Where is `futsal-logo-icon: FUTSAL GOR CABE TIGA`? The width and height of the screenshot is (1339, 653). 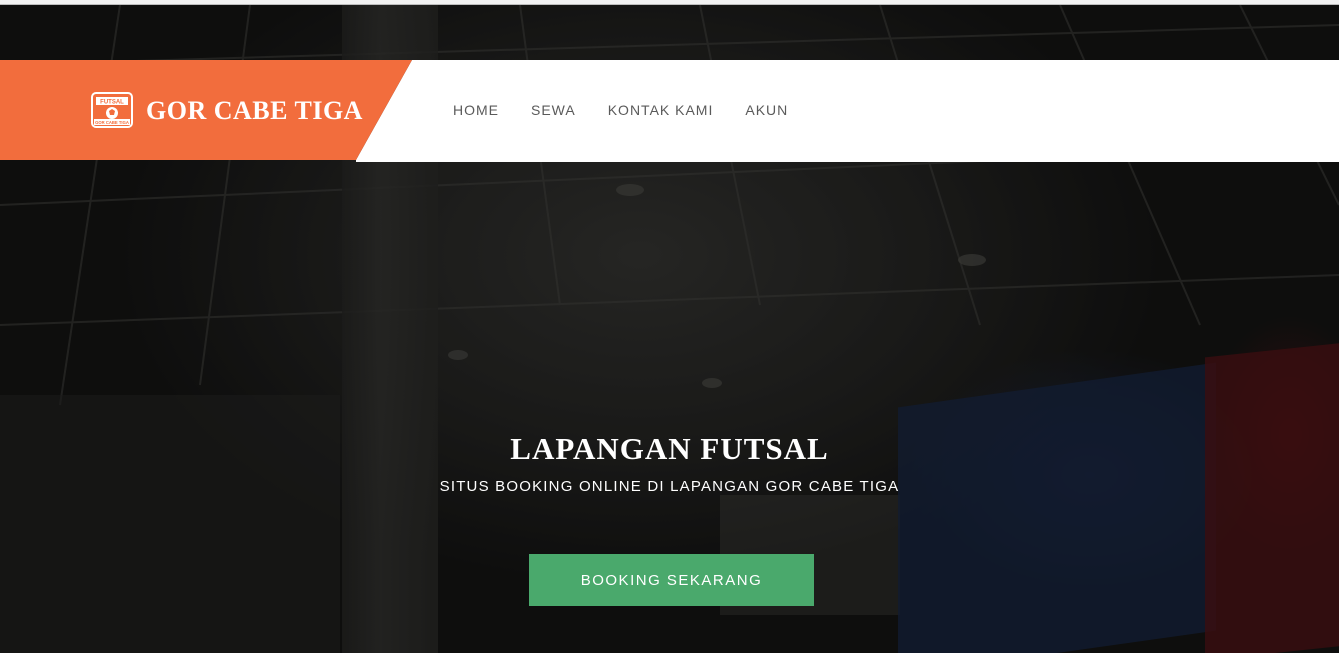 futsal-logo-icon: FUTSAL GOR CABE TIGA is located at coordinates (112, 110).